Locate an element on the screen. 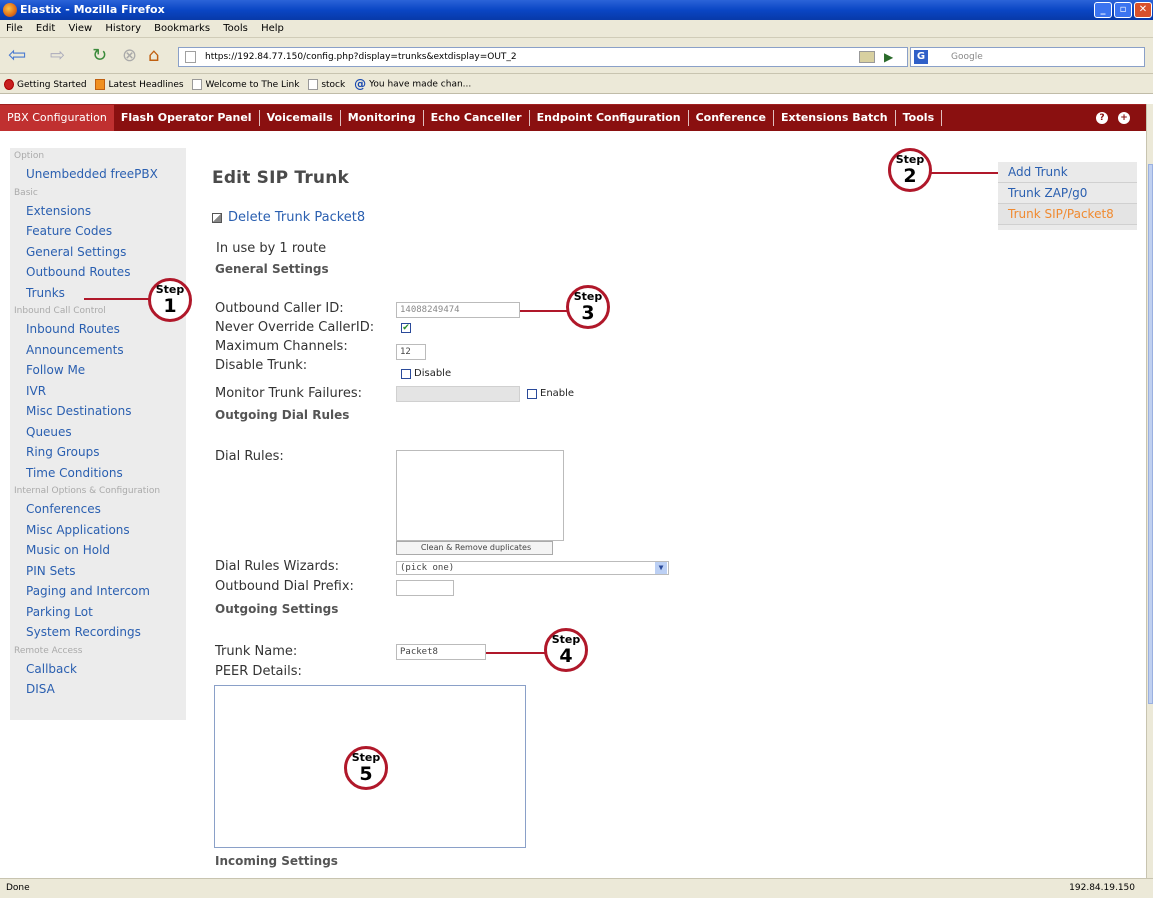 This screenshot has width=1153, height=898. sidebar-item: General Settings is located at coordinates (98, 252).